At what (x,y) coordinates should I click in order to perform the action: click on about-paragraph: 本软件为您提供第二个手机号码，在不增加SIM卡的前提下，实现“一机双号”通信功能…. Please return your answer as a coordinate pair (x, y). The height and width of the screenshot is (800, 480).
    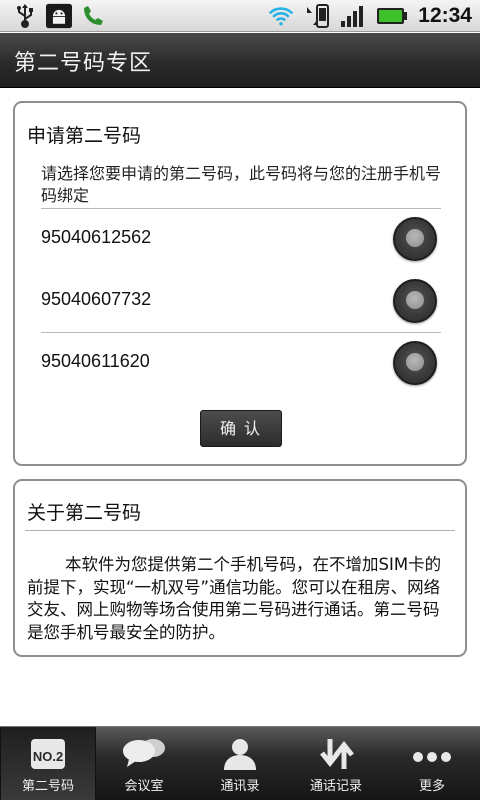
    Looking at the image, I should click on (234, 598).